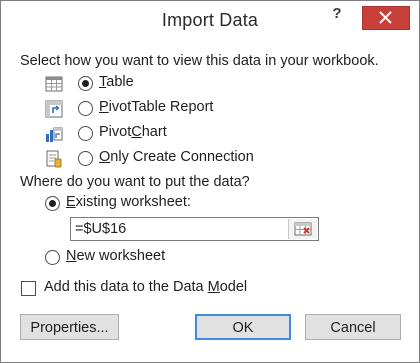 The height and width of the screenshot is (363, 420). I want to click on pivotchart-icon, so click(54, 134).